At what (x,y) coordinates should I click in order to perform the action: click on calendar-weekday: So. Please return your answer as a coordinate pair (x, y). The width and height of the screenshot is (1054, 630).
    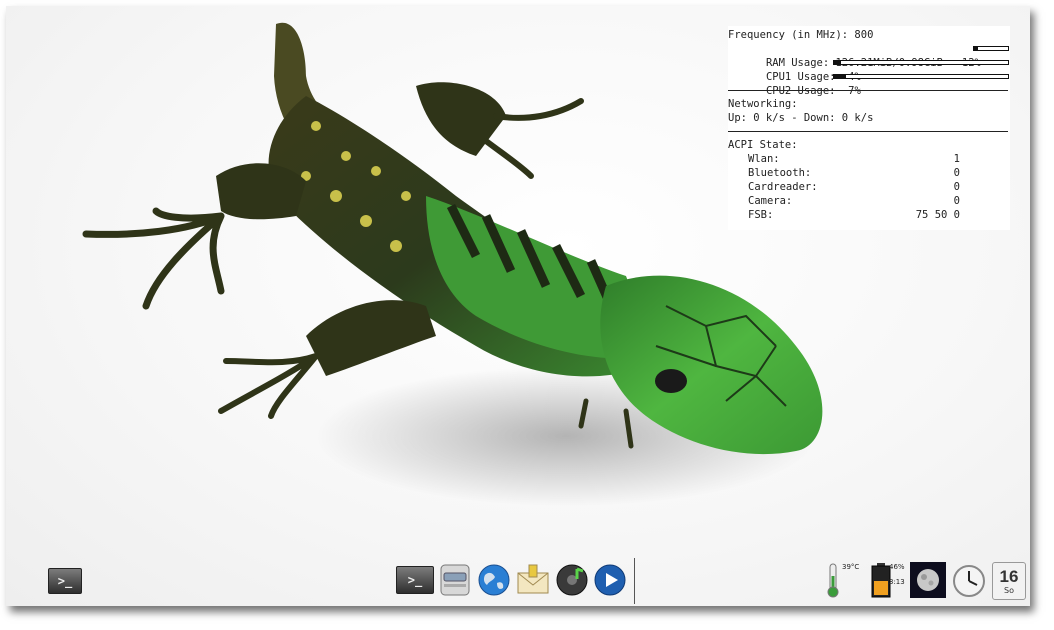
    Looking at the image, I should click on (1009, 590).